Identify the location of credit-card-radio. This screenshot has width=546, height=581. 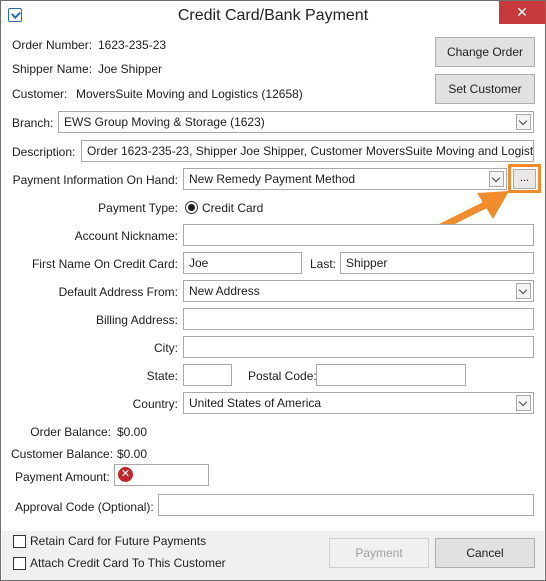
(191, 207).